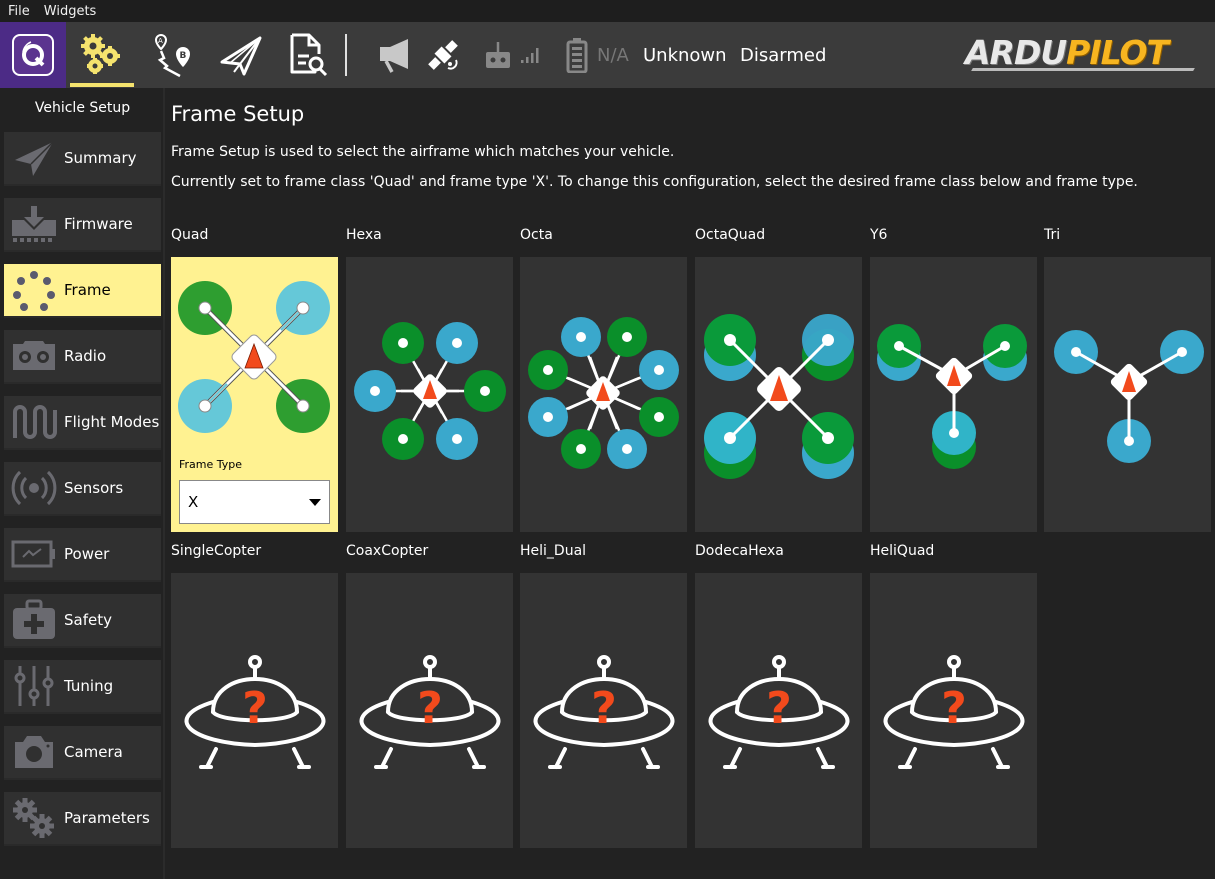 Image resolution: width=1215 pixels, height=879 pixels. Describe the element at coordinates (879, 235) in the screenshot. I see `frame-label-y6: Y6` at that location.